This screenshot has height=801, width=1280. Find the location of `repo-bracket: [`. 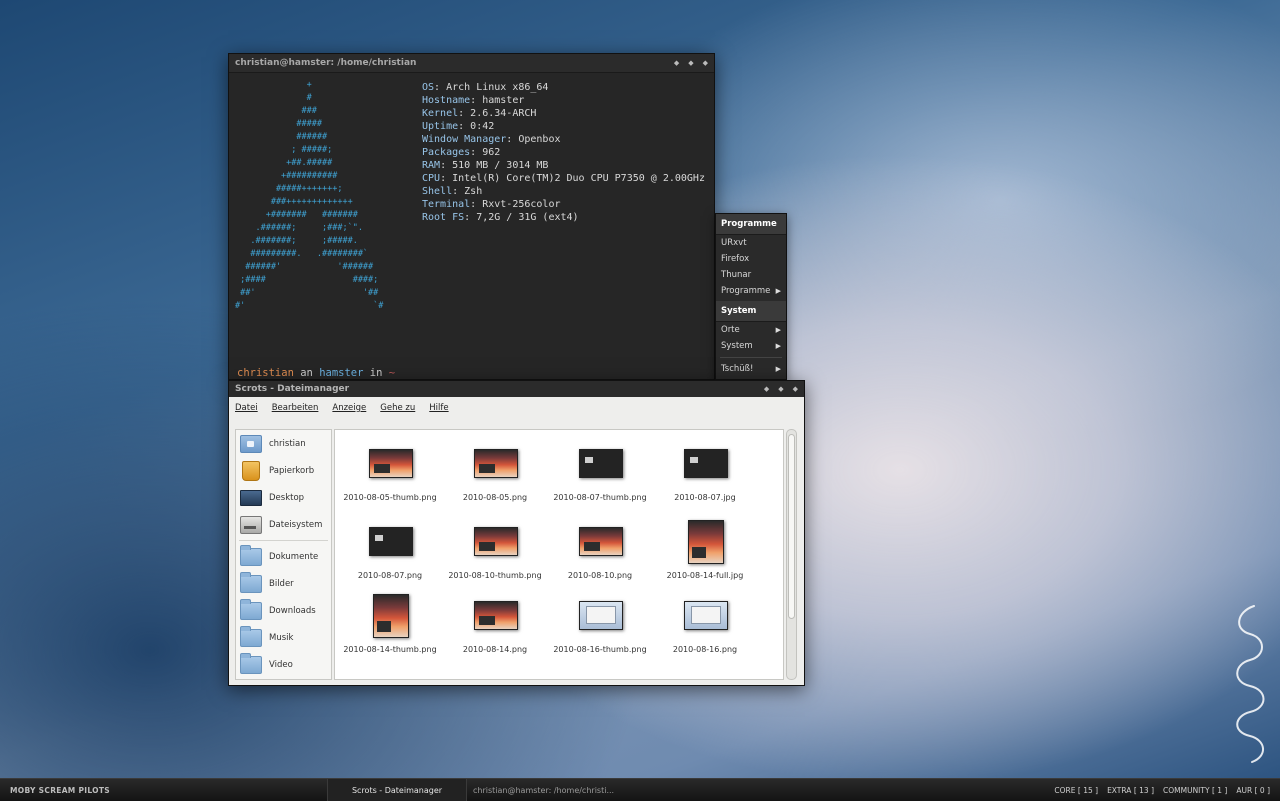

repo-bracket: [ is located at coordinates (1135, 790).